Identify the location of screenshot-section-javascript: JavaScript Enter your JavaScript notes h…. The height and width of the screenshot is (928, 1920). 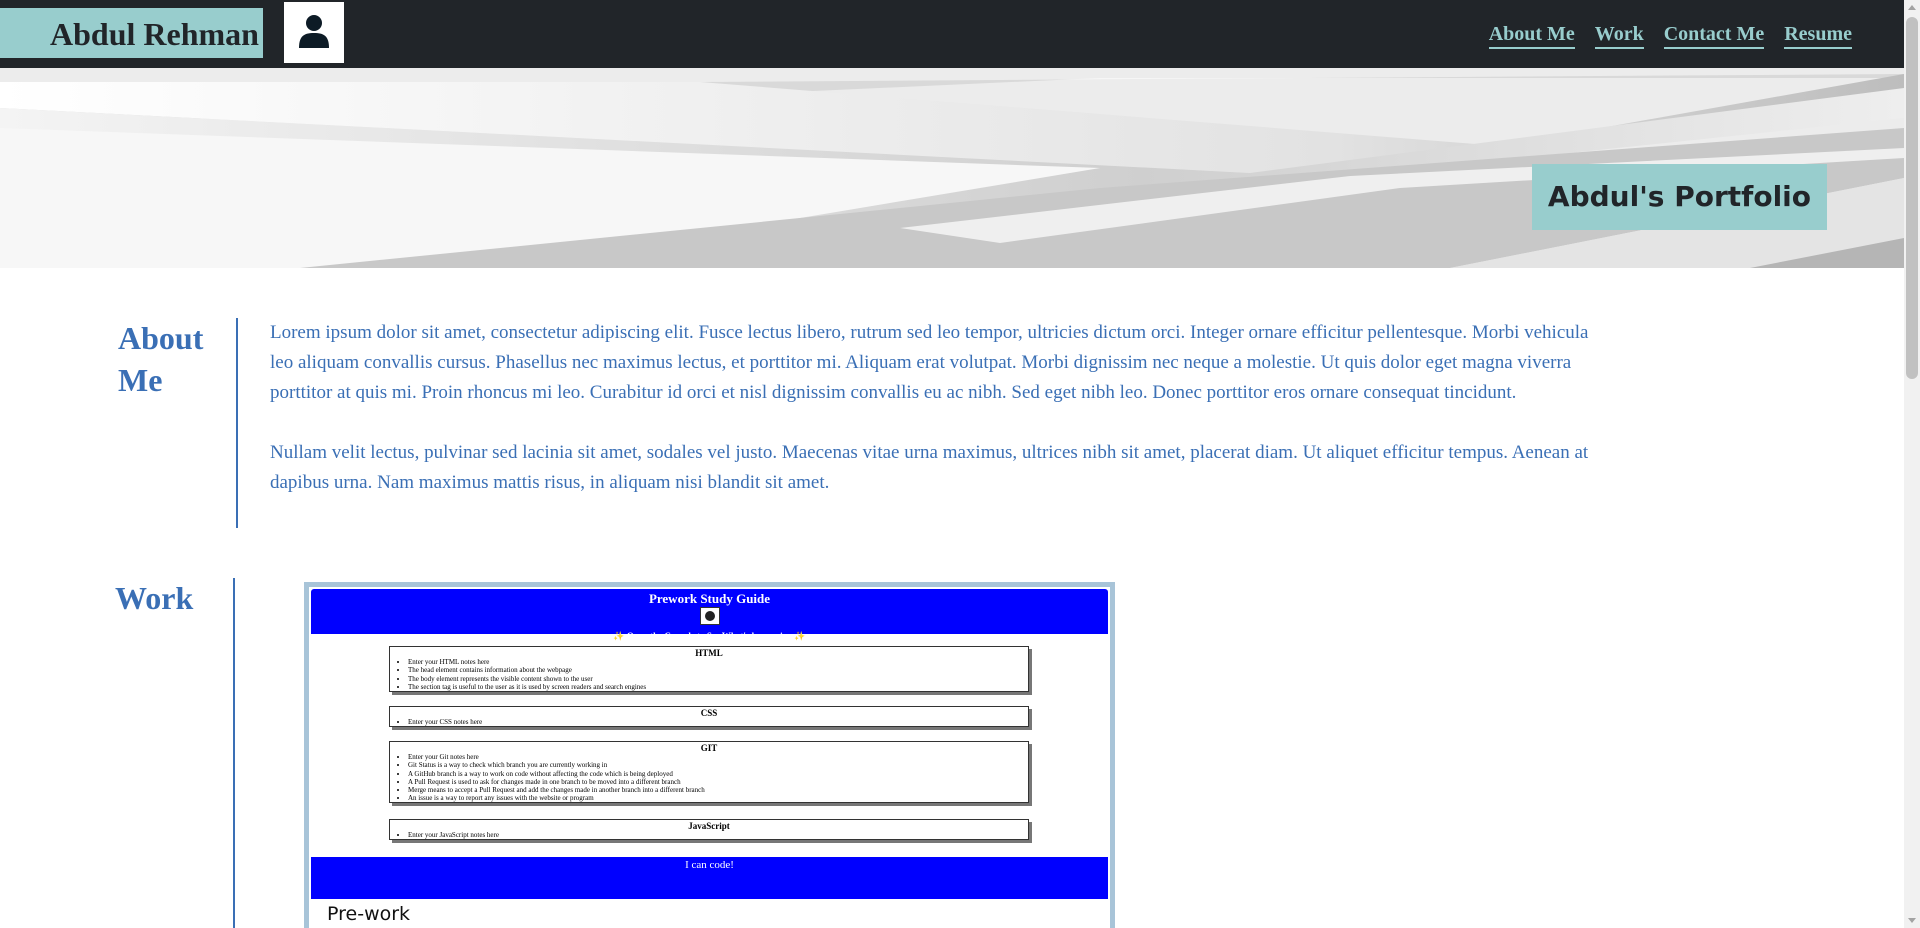
(709, 829).